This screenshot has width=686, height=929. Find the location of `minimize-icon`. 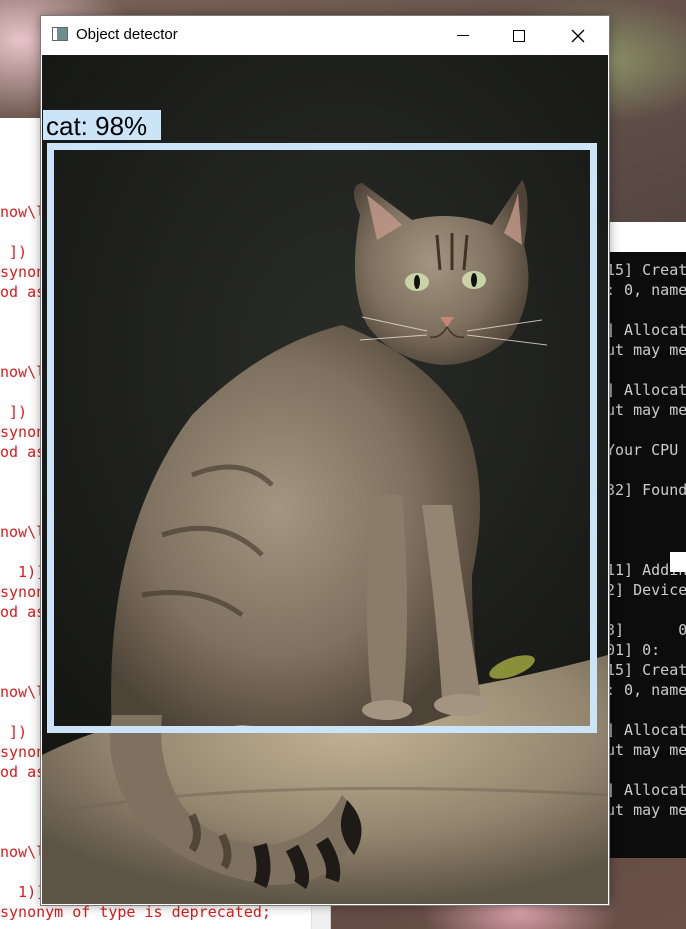

minimize-icon is located at coordinates (463, 35).